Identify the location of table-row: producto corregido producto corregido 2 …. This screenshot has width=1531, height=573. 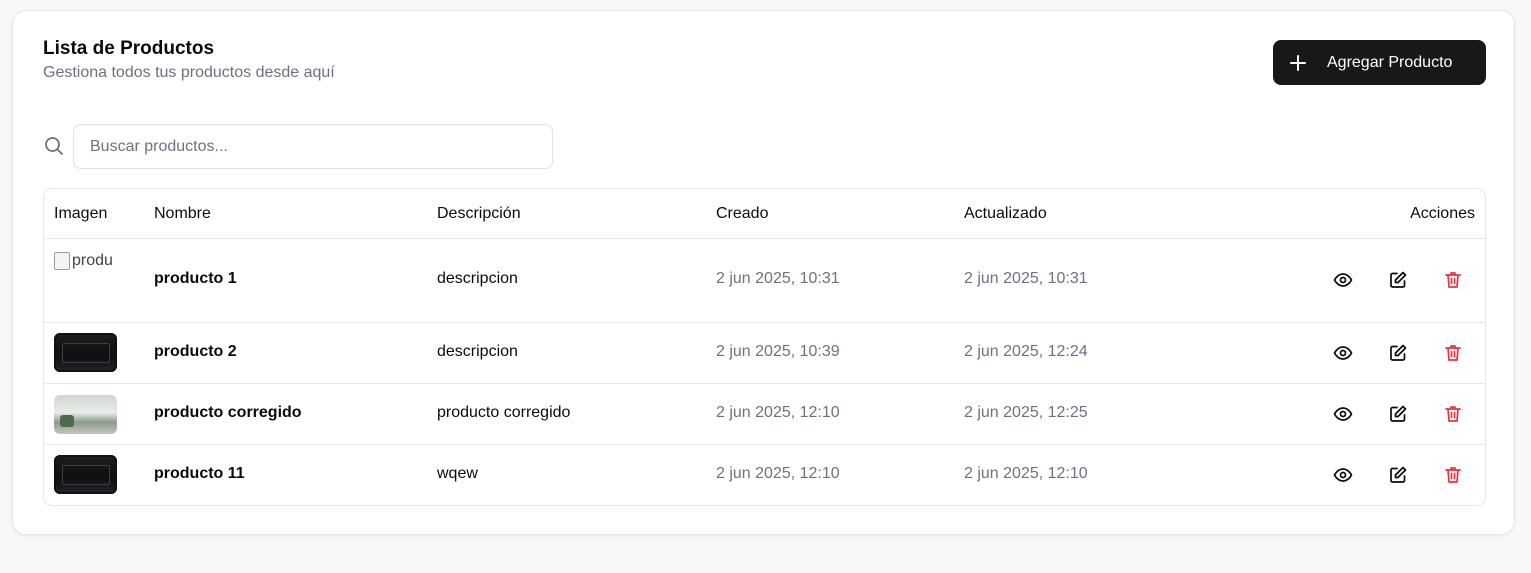
(764, 414).